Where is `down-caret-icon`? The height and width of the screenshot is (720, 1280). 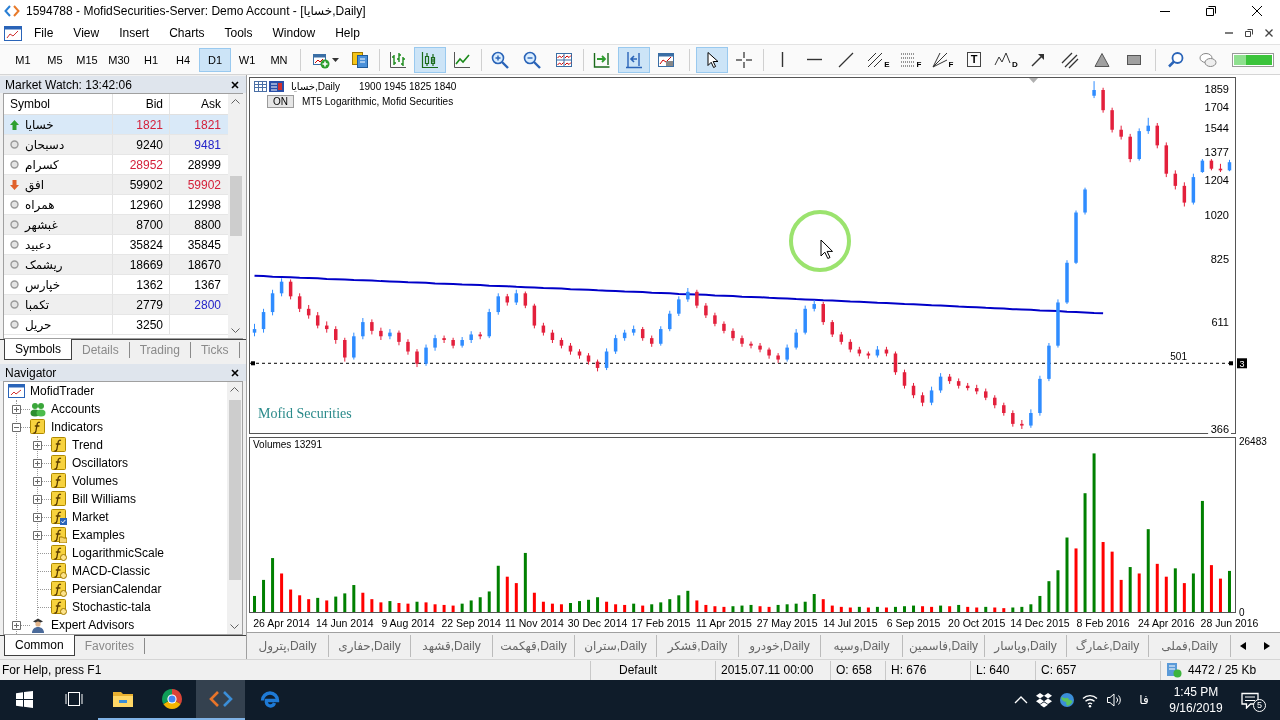
down-caret-icon is located at coordinates (235, 330).